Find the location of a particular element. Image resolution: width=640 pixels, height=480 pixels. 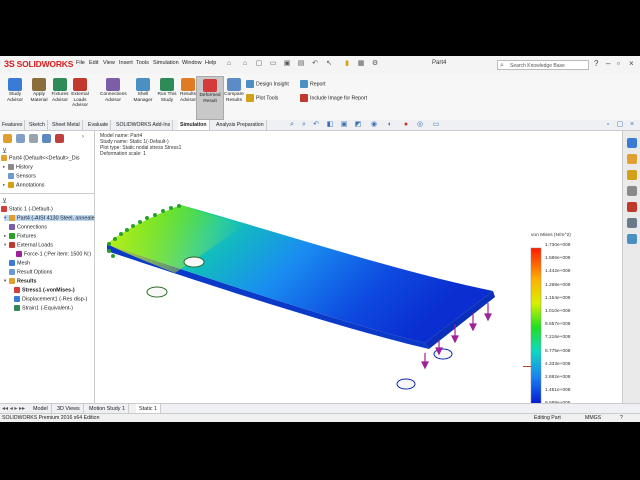

file-properties-icon: ▦ is located at coordinates (361, 64).